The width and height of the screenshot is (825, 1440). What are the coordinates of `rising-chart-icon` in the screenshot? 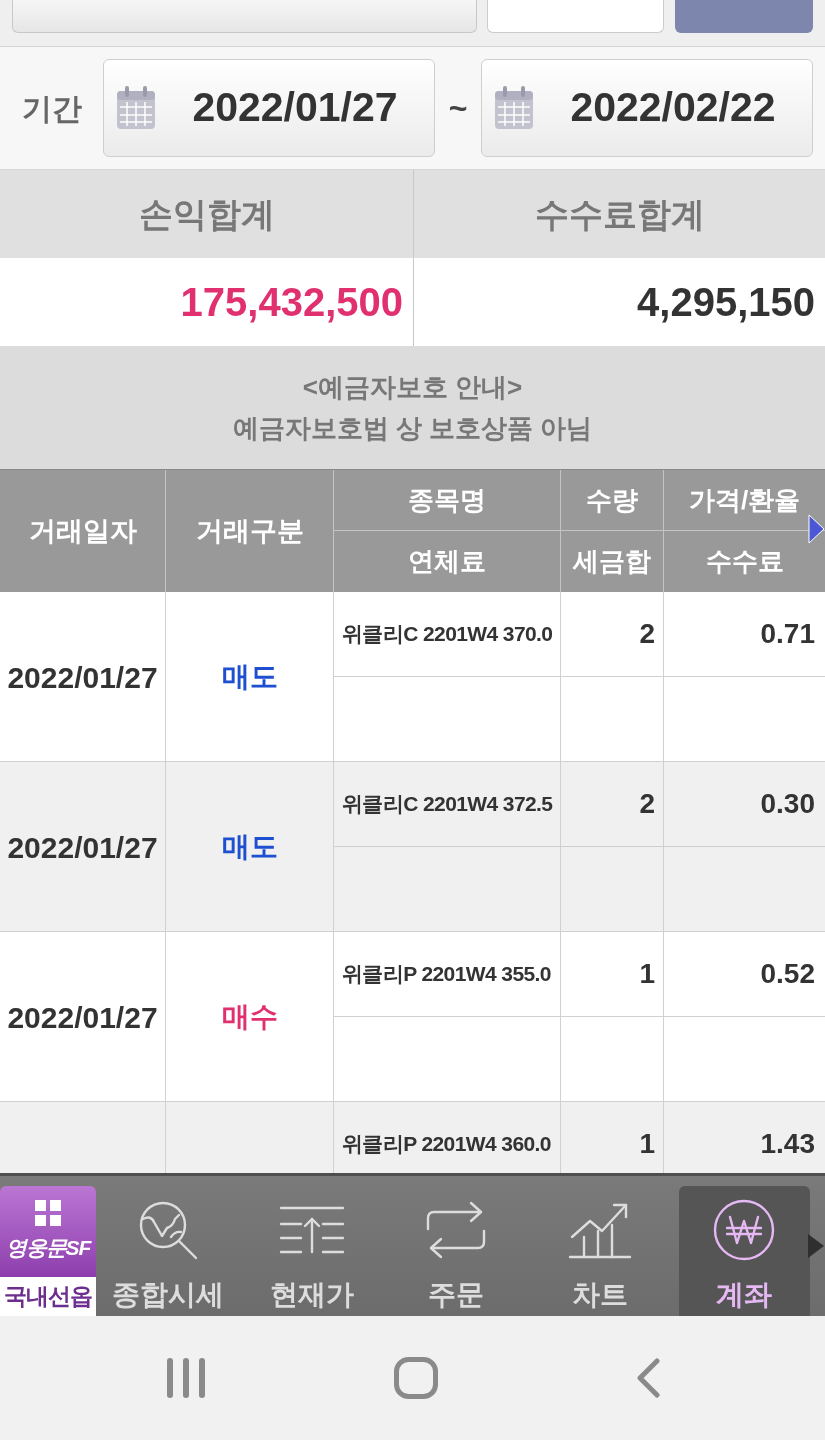 It's located at (600, 1230).